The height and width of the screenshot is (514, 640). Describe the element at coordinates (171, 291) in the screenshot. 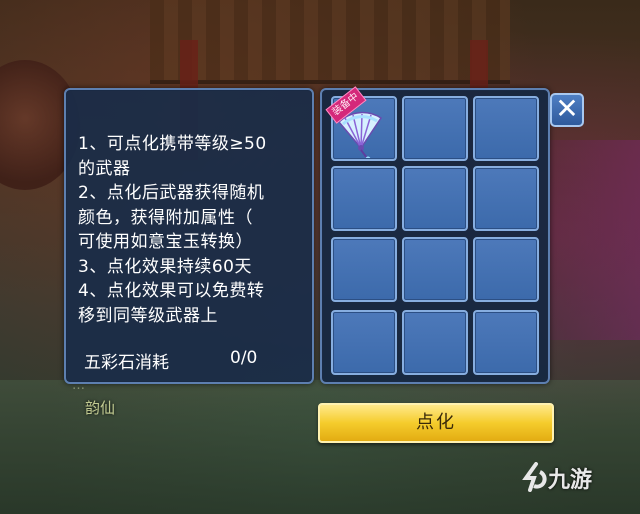

I see `rule-line: 4、点化效果可以免费转` at that location.